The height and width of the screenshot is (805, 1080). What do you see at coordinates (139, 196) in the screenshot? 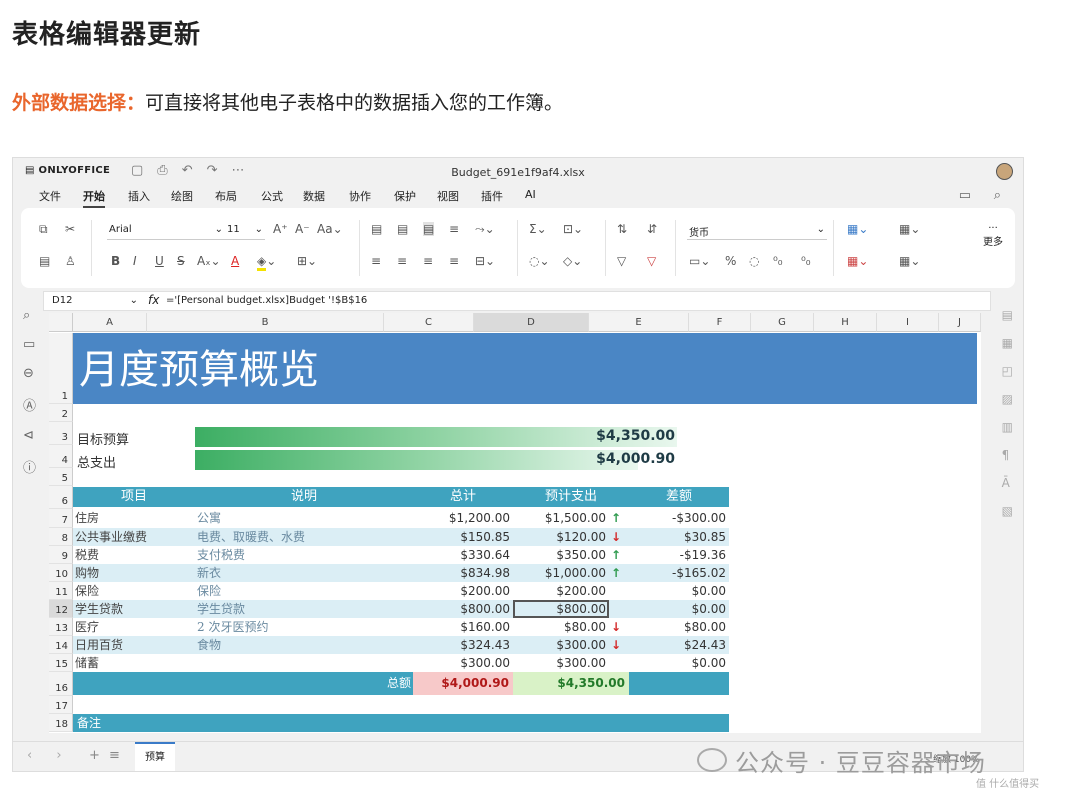
I see `menu-item: 插入` at bounding box center [139, 196].